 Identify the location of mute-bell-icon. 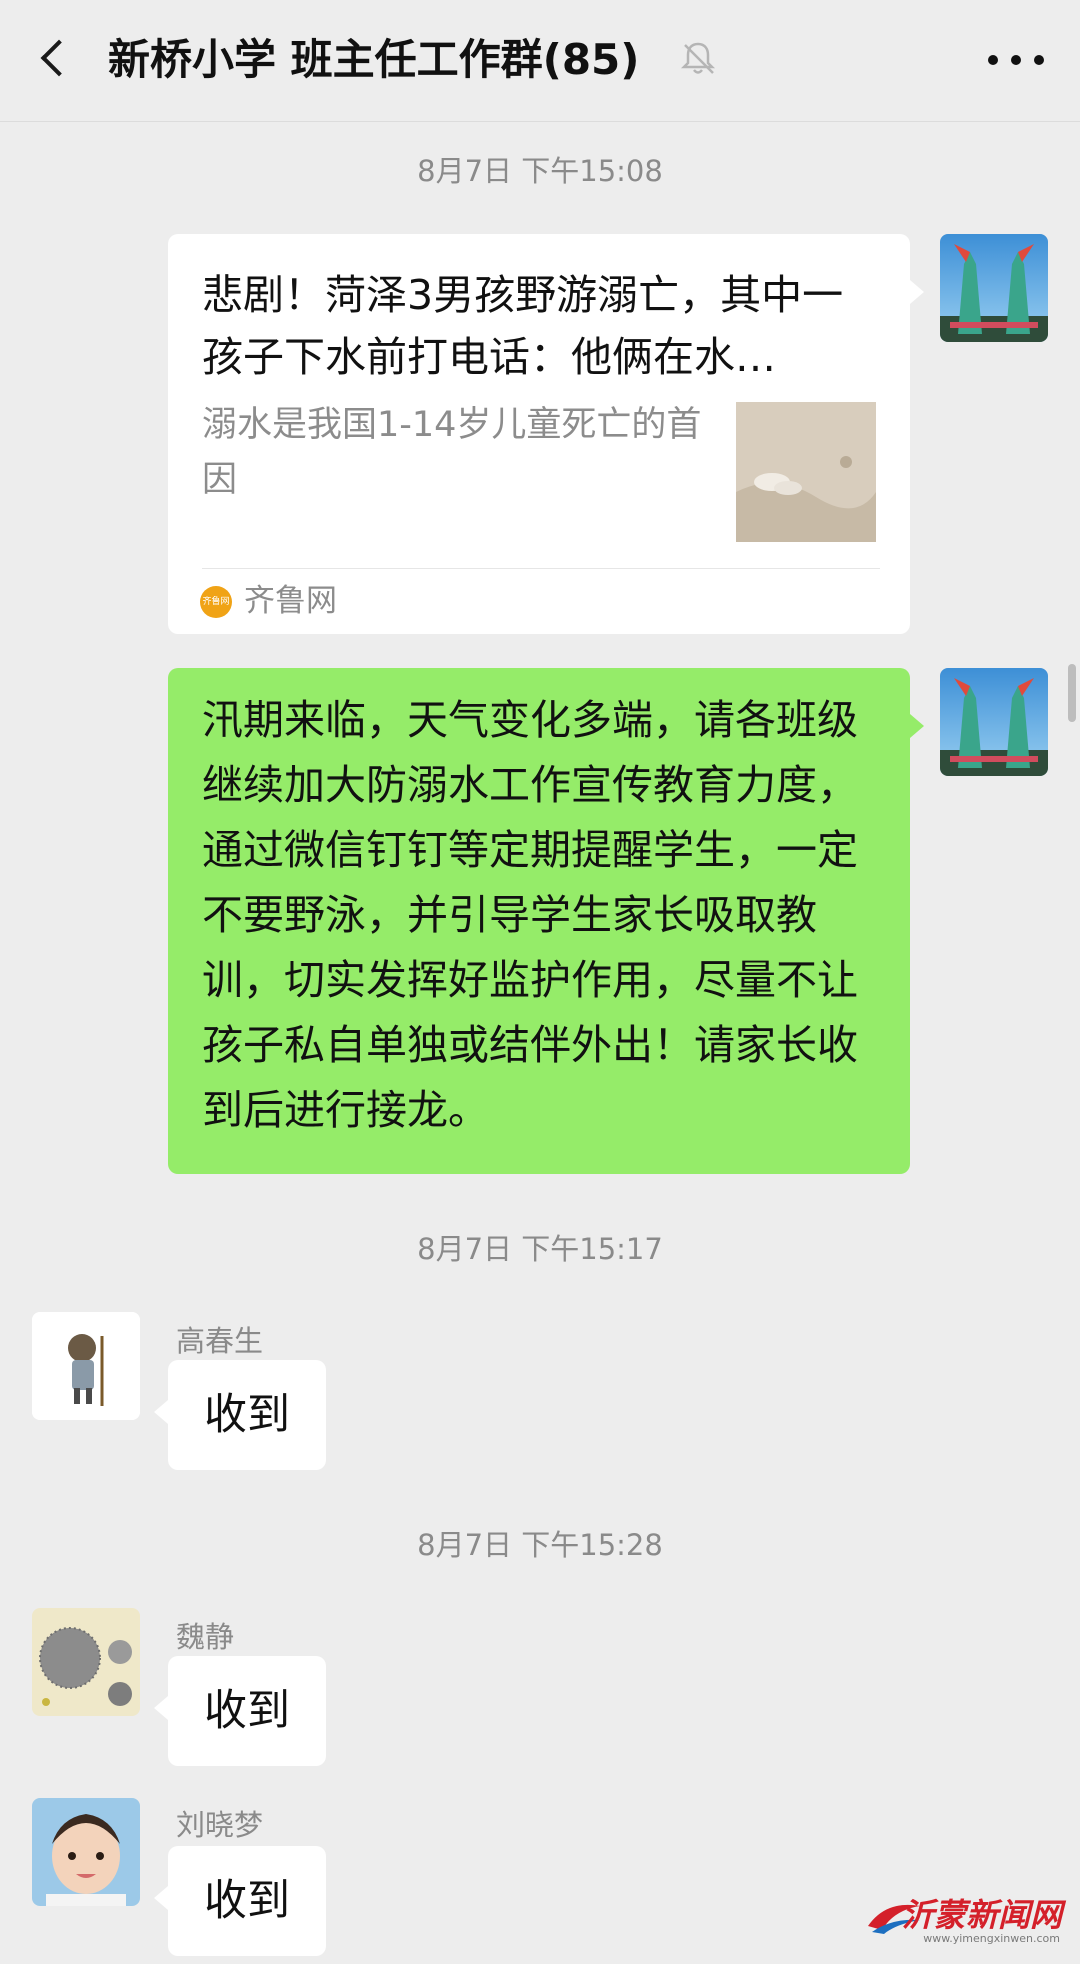
(698, 58).